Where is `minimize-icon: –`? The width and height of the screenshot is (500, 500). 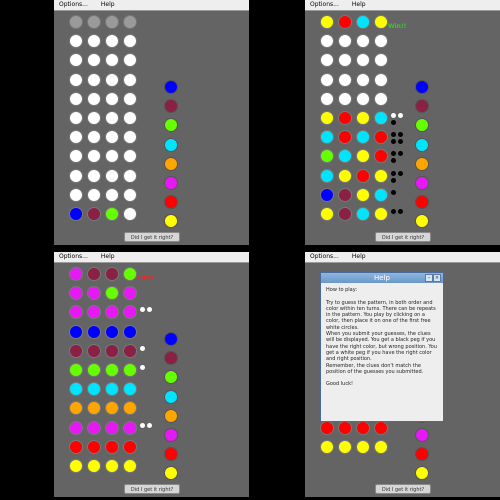 minimize-icon: – is located at coordinates (429, 278).